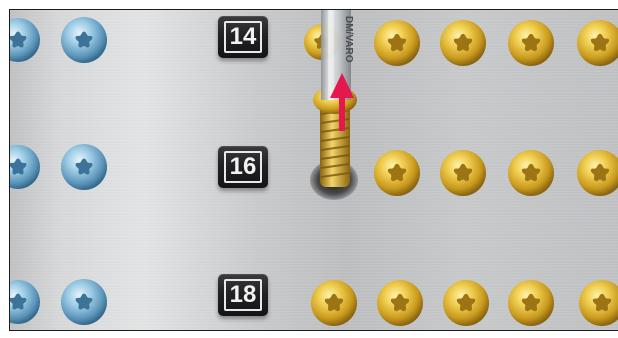 This screenshot has width=618, height=338. I want to click on size-label-text: 18, so click(243, 295).